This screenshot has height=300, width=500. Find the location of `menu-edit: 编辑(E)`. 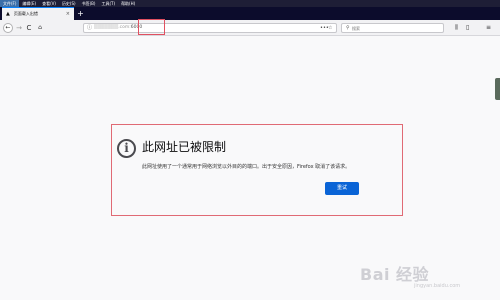

menu-edit: 编辑(E) is located at coordinates (29, 3).